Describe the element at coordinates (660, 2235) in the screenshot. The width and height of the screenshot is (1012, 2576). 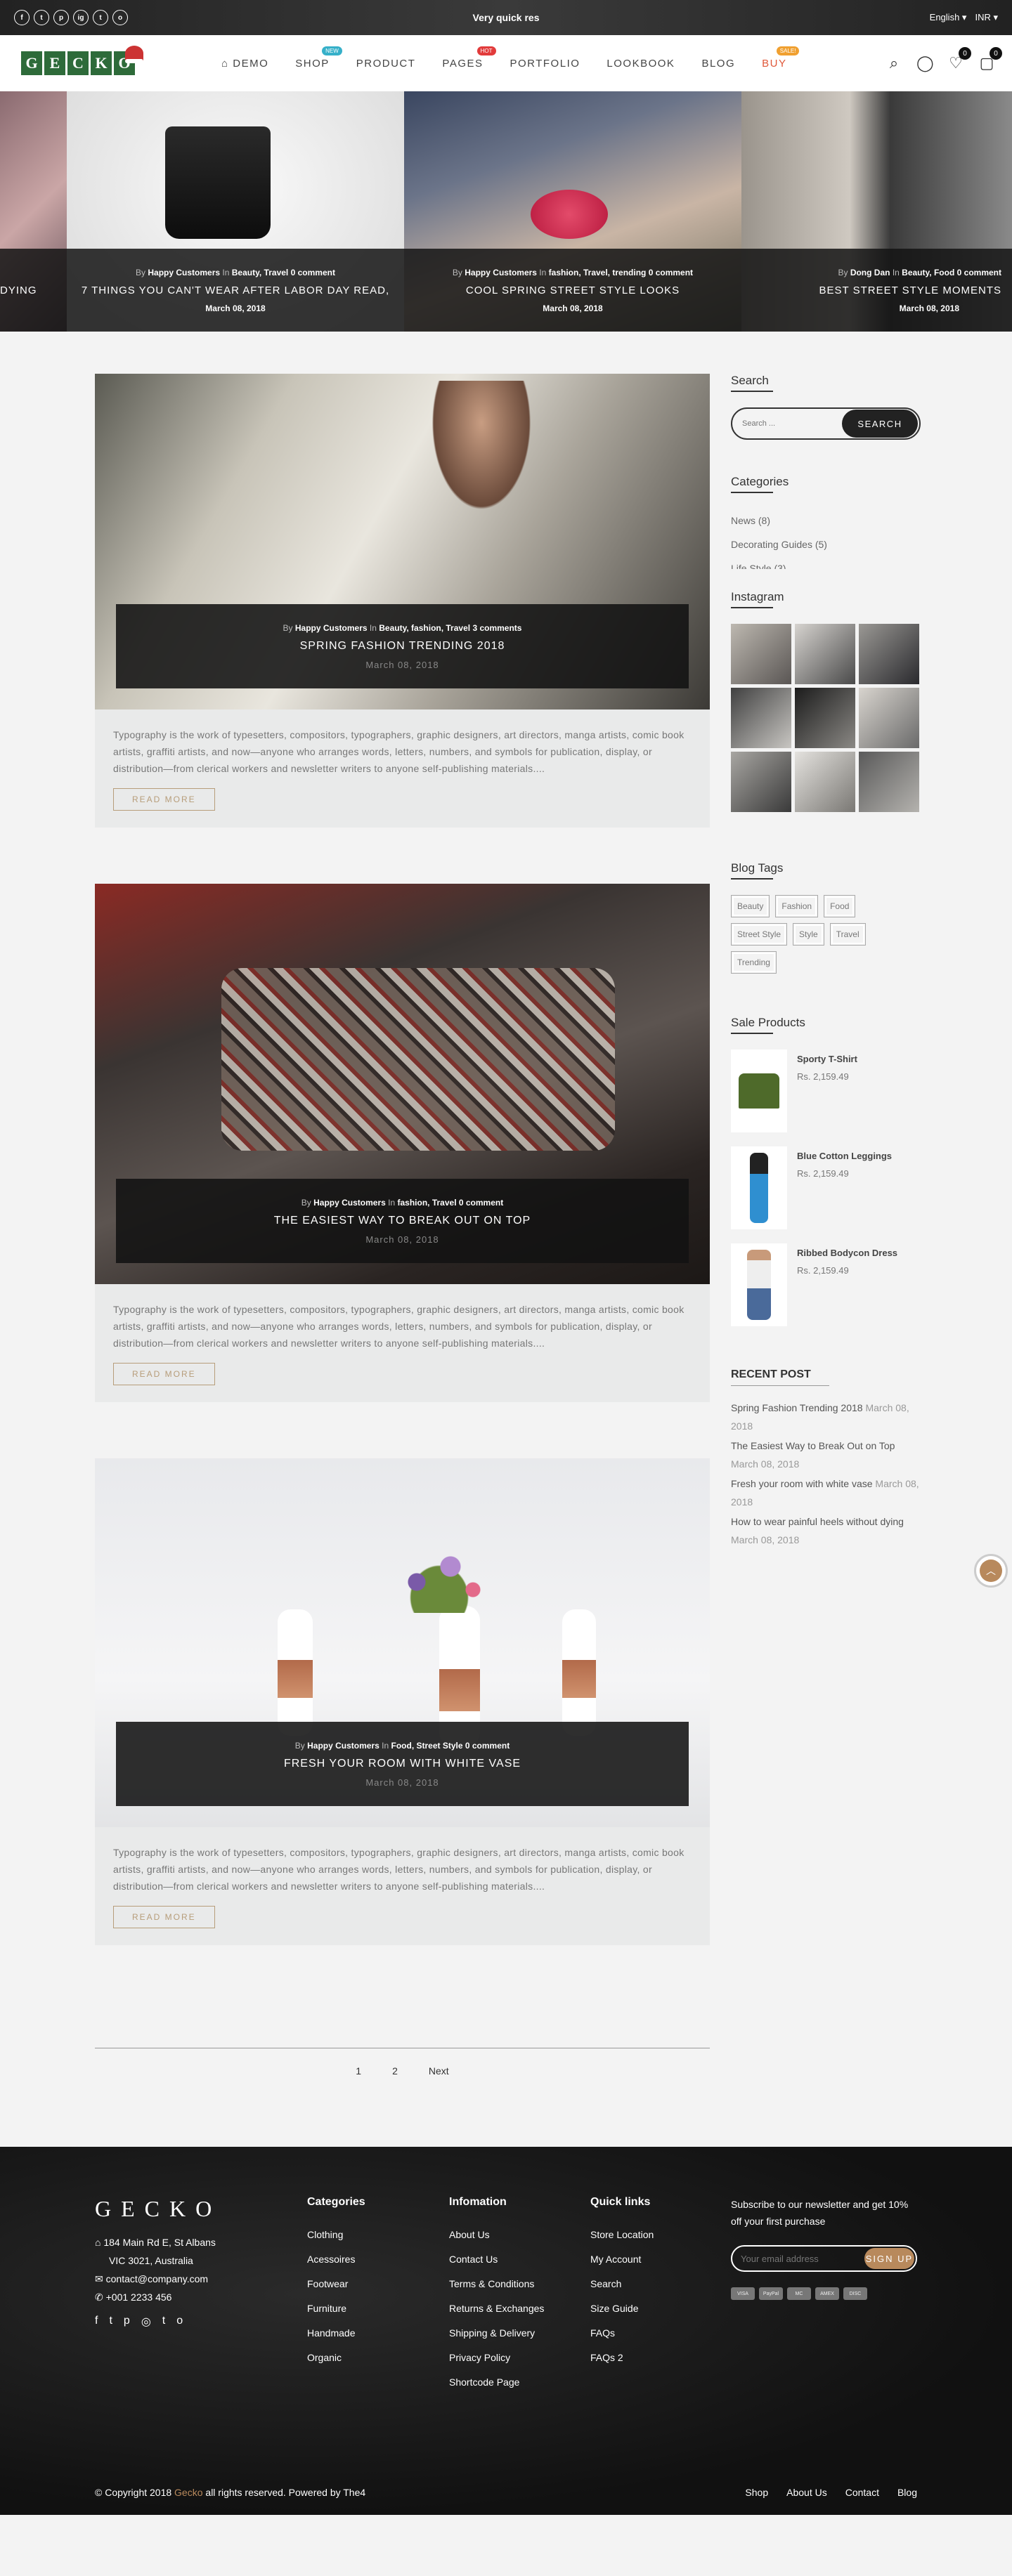
I see `footer-link: Store Location` at that location.